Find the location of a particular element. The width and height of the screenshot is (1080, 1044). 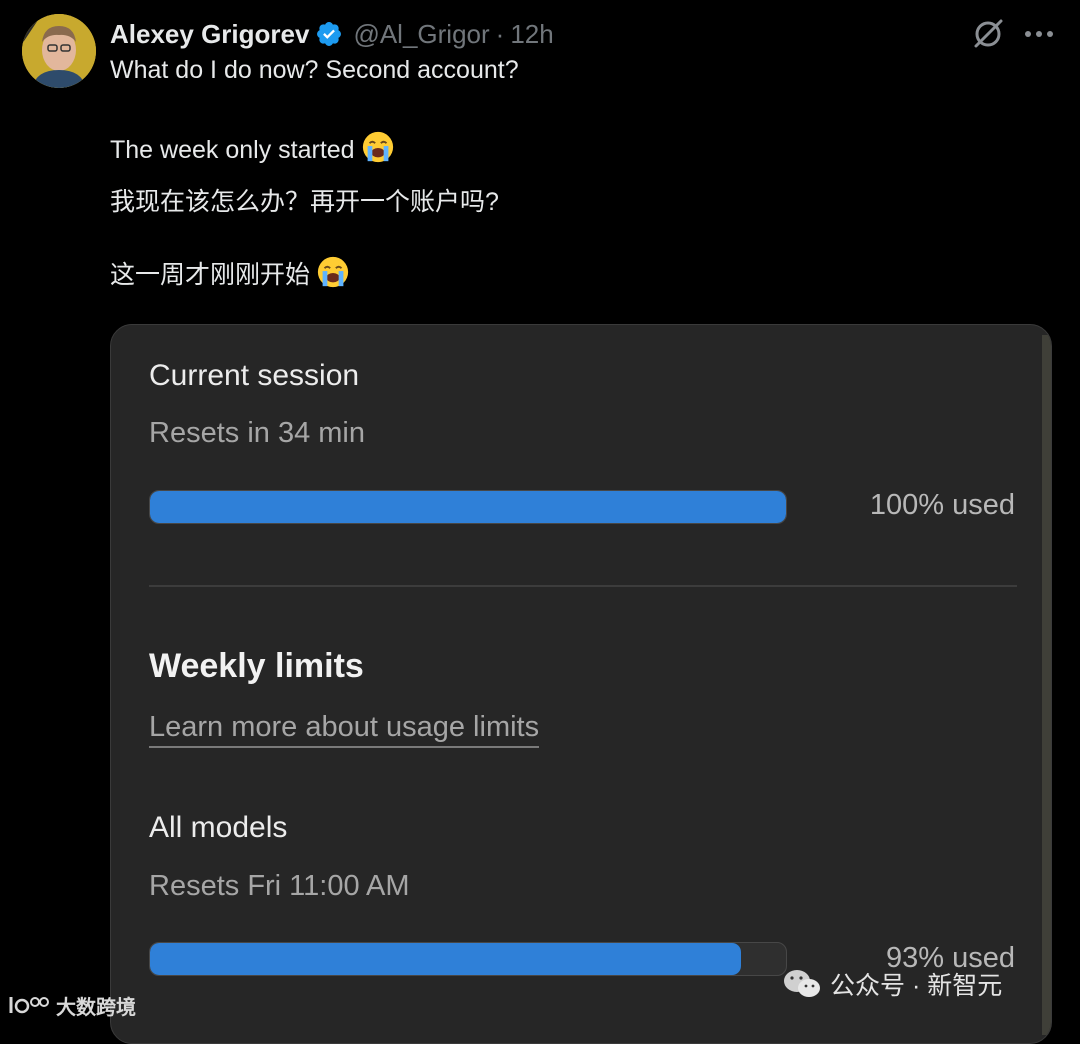

weekly-limits-heading: Weekly limits is located at coordinates (256, 666).